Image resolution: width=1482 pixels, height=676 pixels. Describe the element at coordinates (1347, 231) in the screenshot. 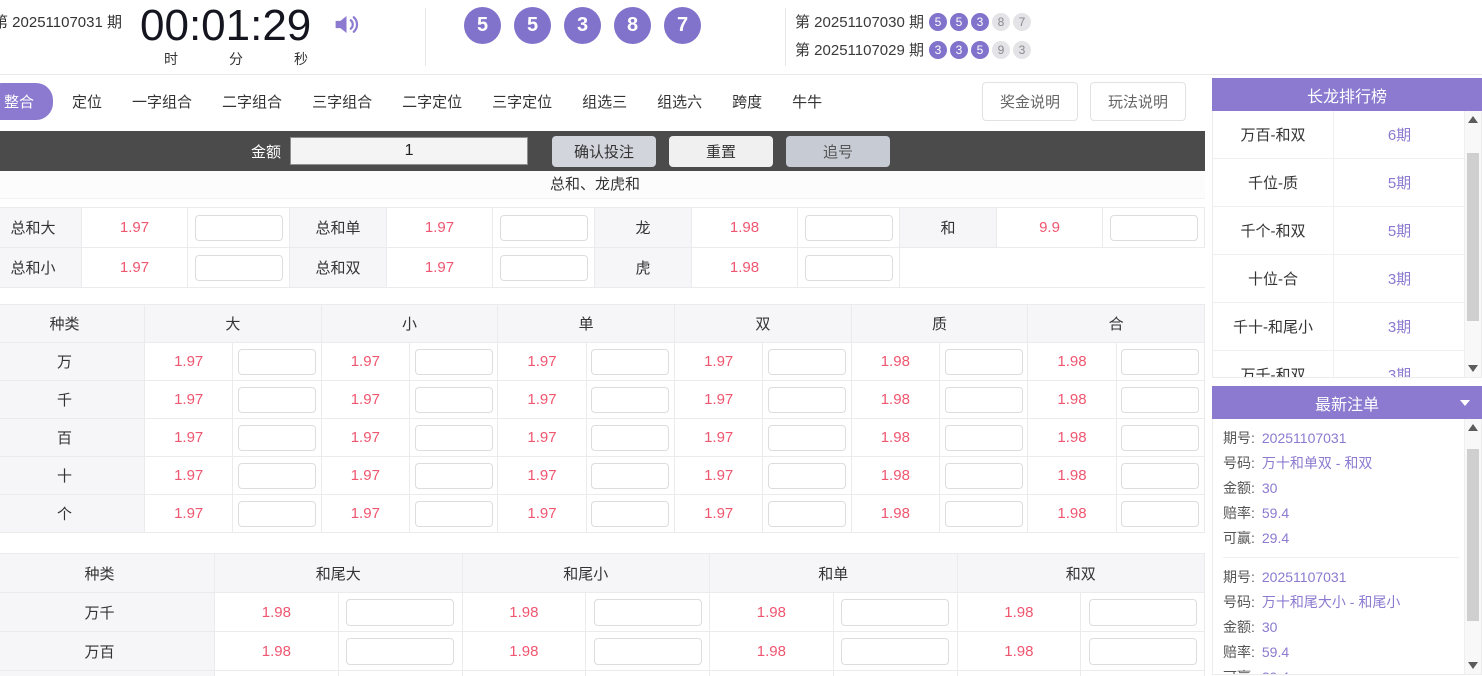

I see `rank-row: 千个-和双 5期` at that location.